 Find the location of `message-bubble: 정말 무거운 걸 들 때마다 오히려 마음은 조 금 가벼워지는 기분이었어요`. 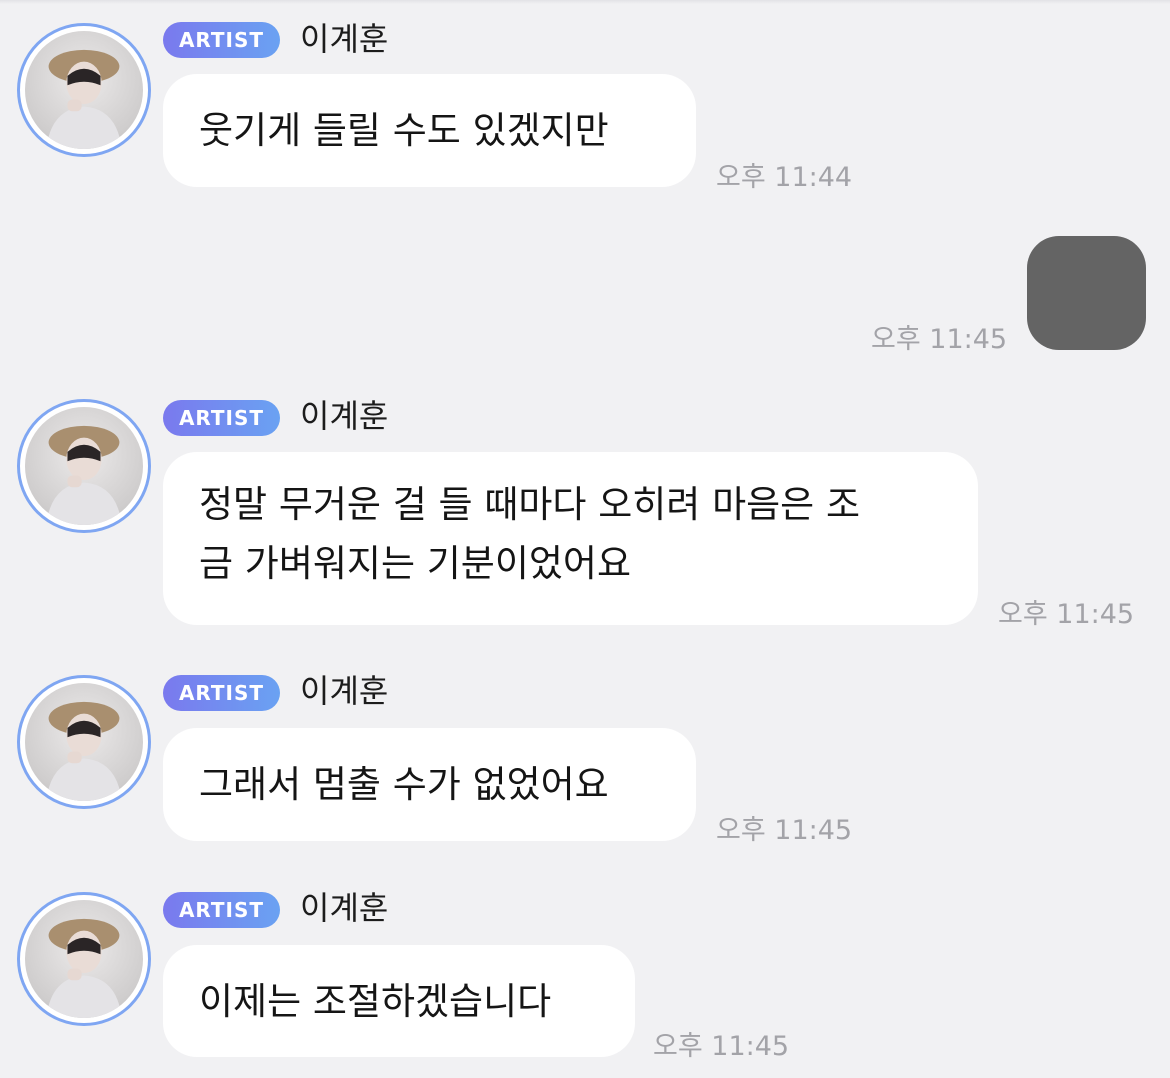

message-bubble: 정말 무거운 걸 들 때마다 오히려 마음은 조 금 가벼워지는 기분이었어요 is located at coordinates (570, 538).